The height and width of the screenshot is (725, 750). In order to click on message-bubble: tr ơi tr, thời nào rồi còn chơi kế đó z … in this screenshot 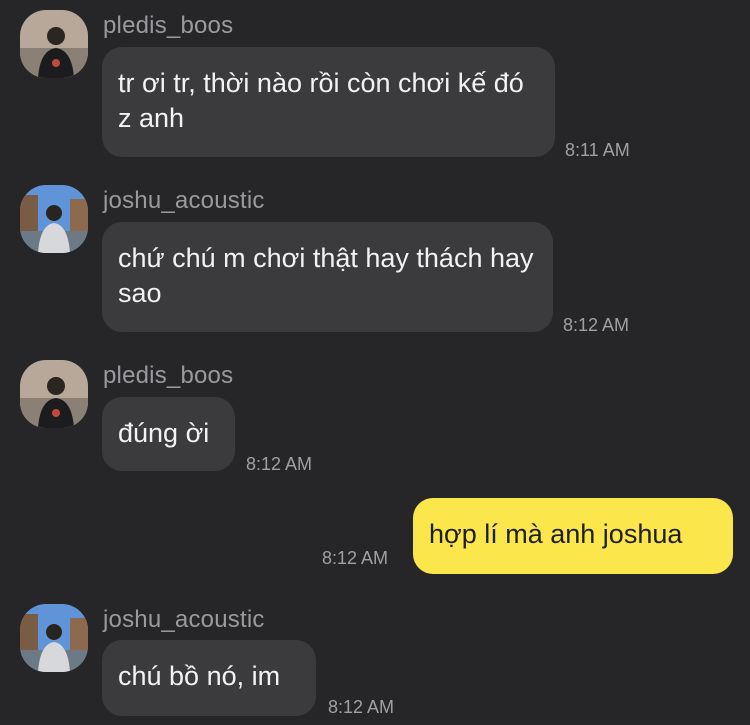, I will do `click(328, 102)`.